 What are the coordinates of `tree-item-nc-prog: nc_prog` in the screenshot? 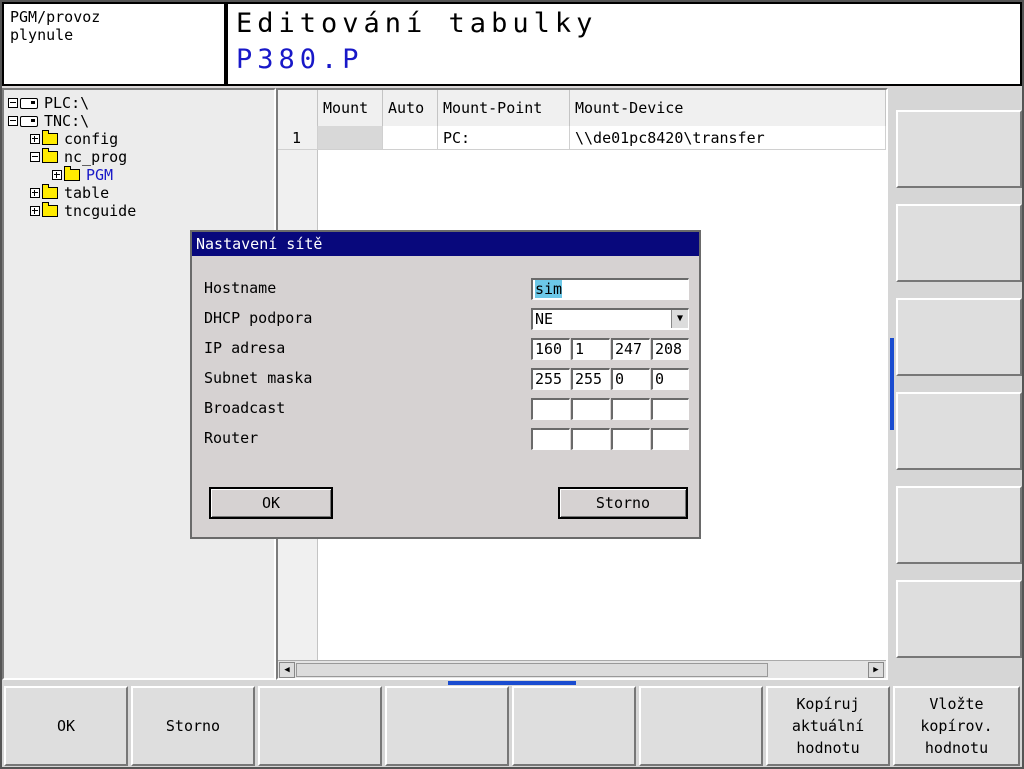 It's located at (78, 157).